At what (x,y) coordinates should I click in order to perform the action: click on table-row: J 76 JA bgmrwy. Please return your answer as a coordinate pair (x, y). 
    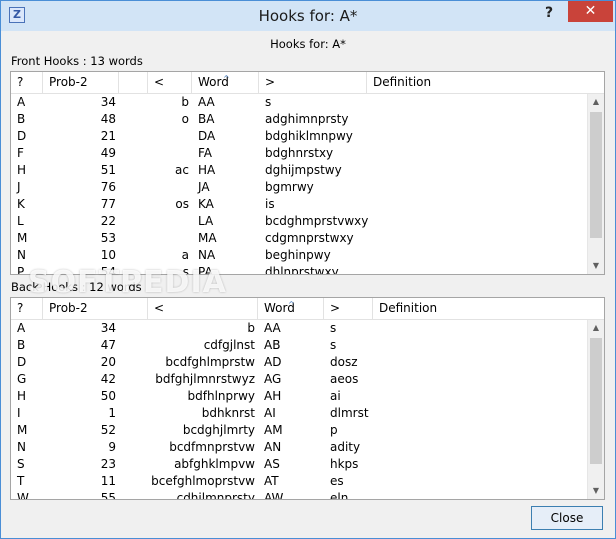
    Looking at the image, I should click on (299, 187).